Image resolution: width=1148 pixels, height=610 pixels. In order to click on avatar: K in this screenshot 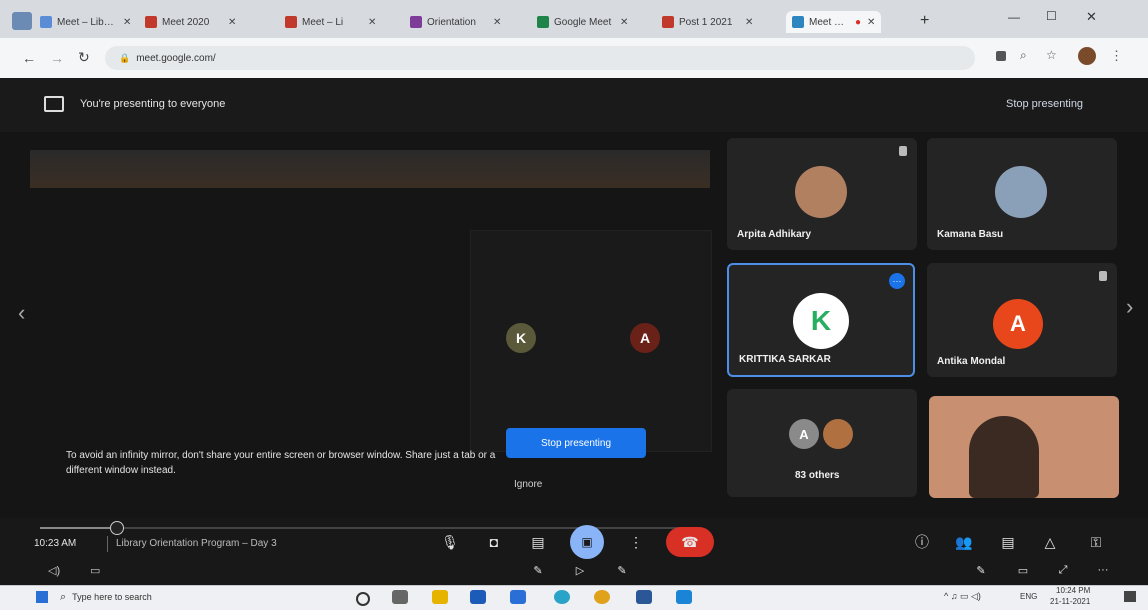, I will do `click(821, 321)`.